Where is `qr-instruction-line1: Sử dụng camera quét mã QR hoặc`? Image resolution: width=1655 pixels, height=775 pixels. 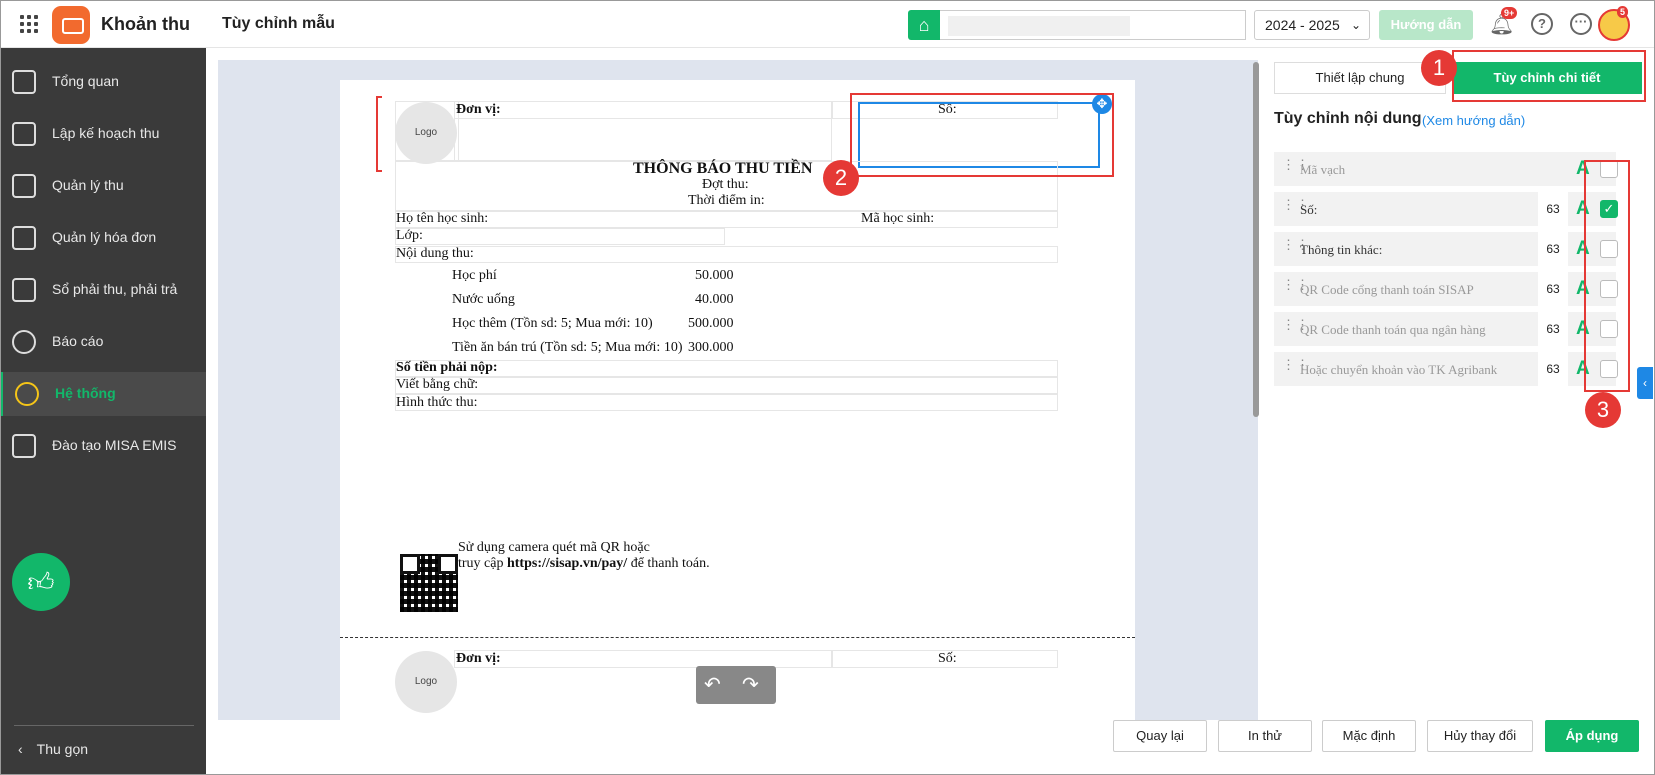
qr-instruction-line1: Sử dụng camera quét mã QR hoặc is located at coordinates (554, 547).